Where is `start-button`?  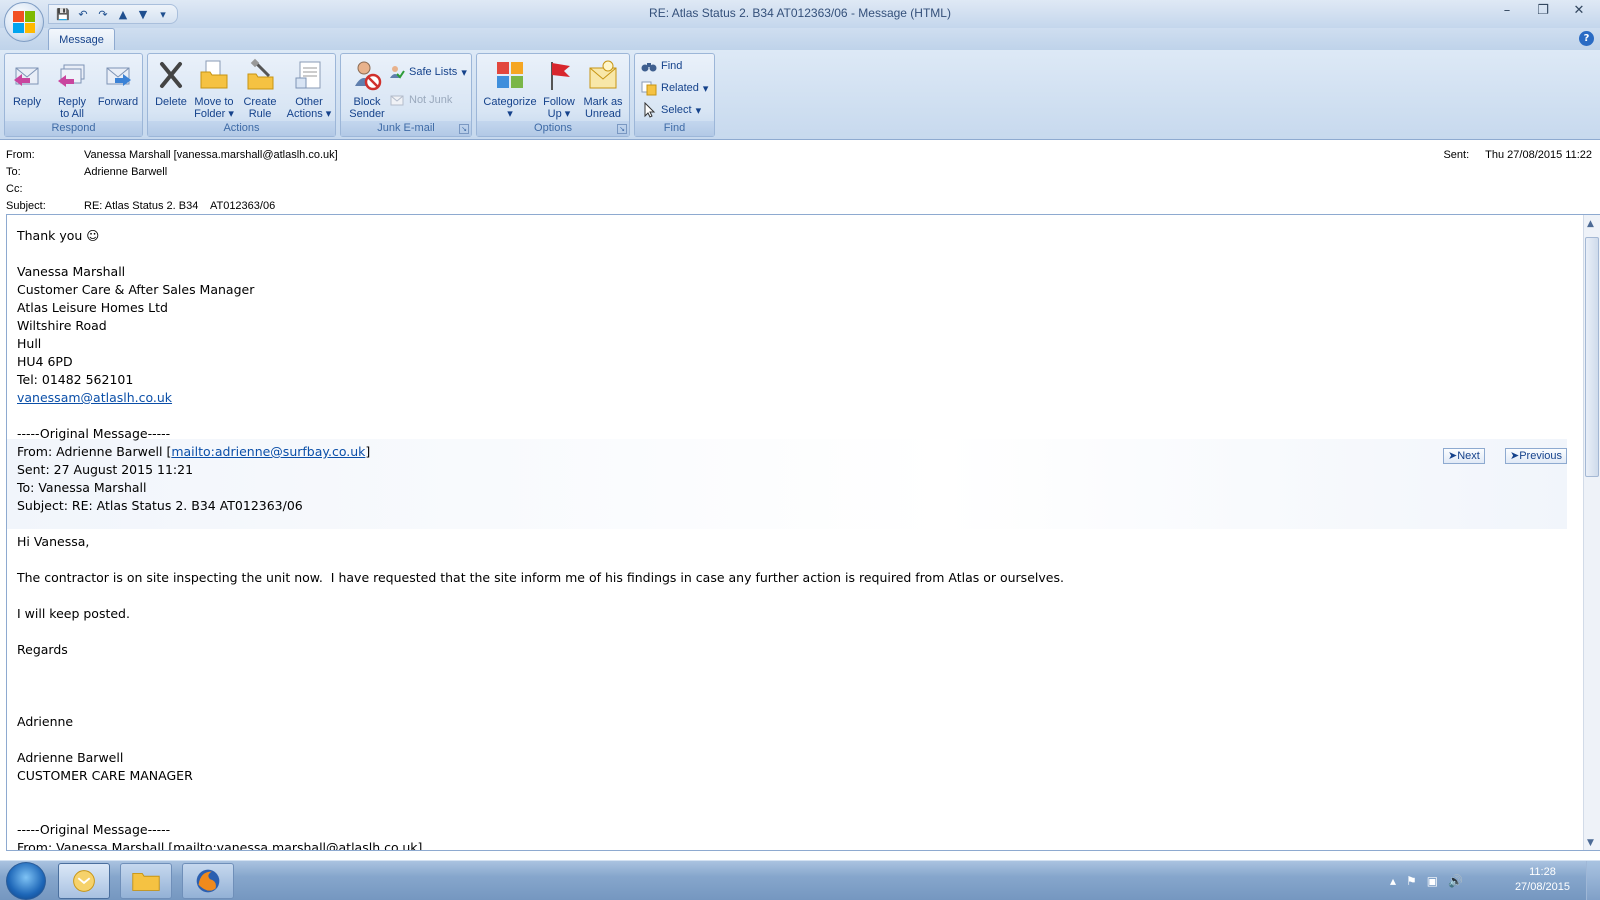
start-button is located at coordinates (26, 881).